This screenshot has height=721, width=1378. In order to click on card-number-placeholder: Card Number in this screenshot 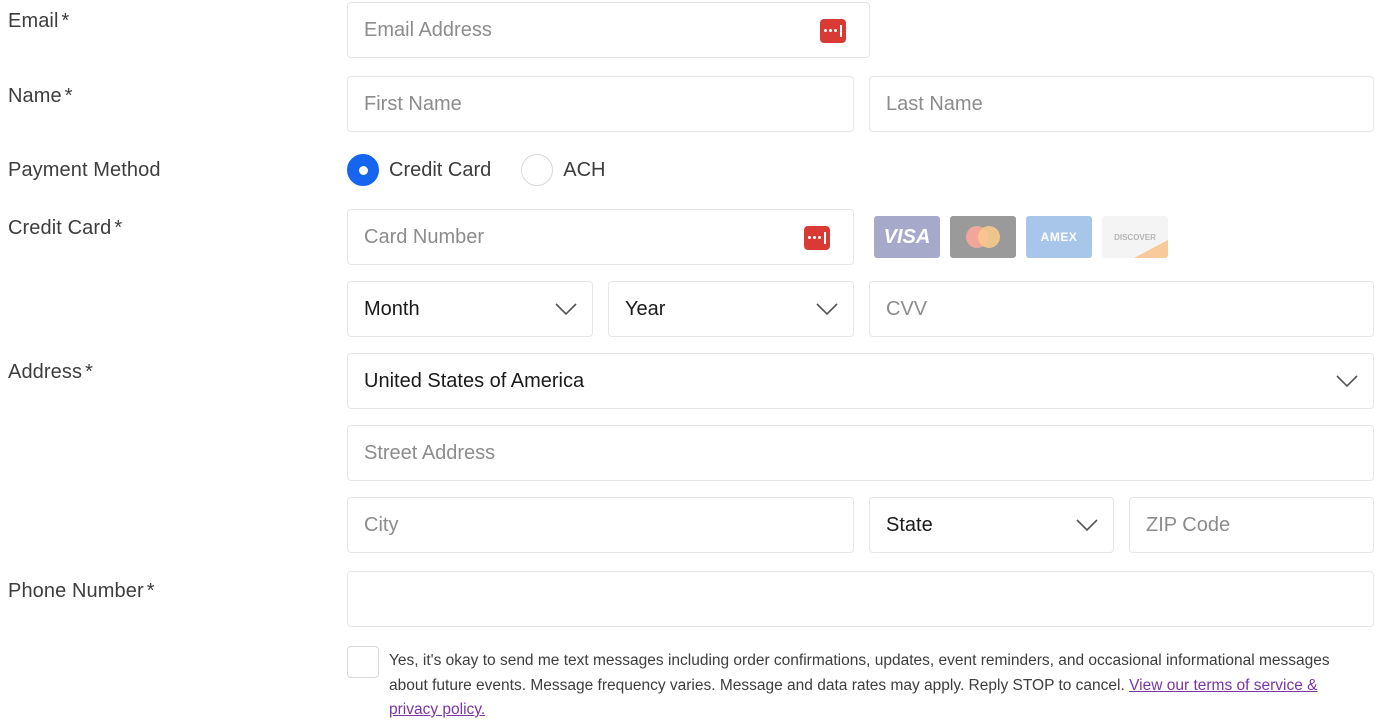, I will do `click(424, 236)`.